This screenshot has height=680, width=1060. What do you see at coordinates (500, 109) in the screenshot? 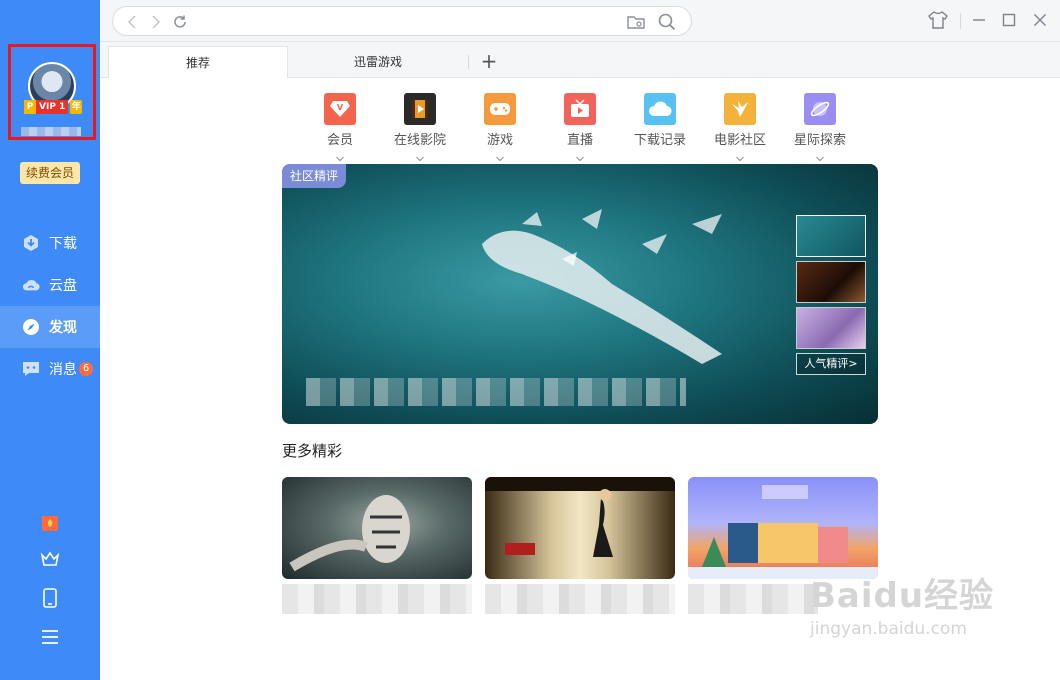
I see `gamepad-icon` at bounding box center [500, 109].